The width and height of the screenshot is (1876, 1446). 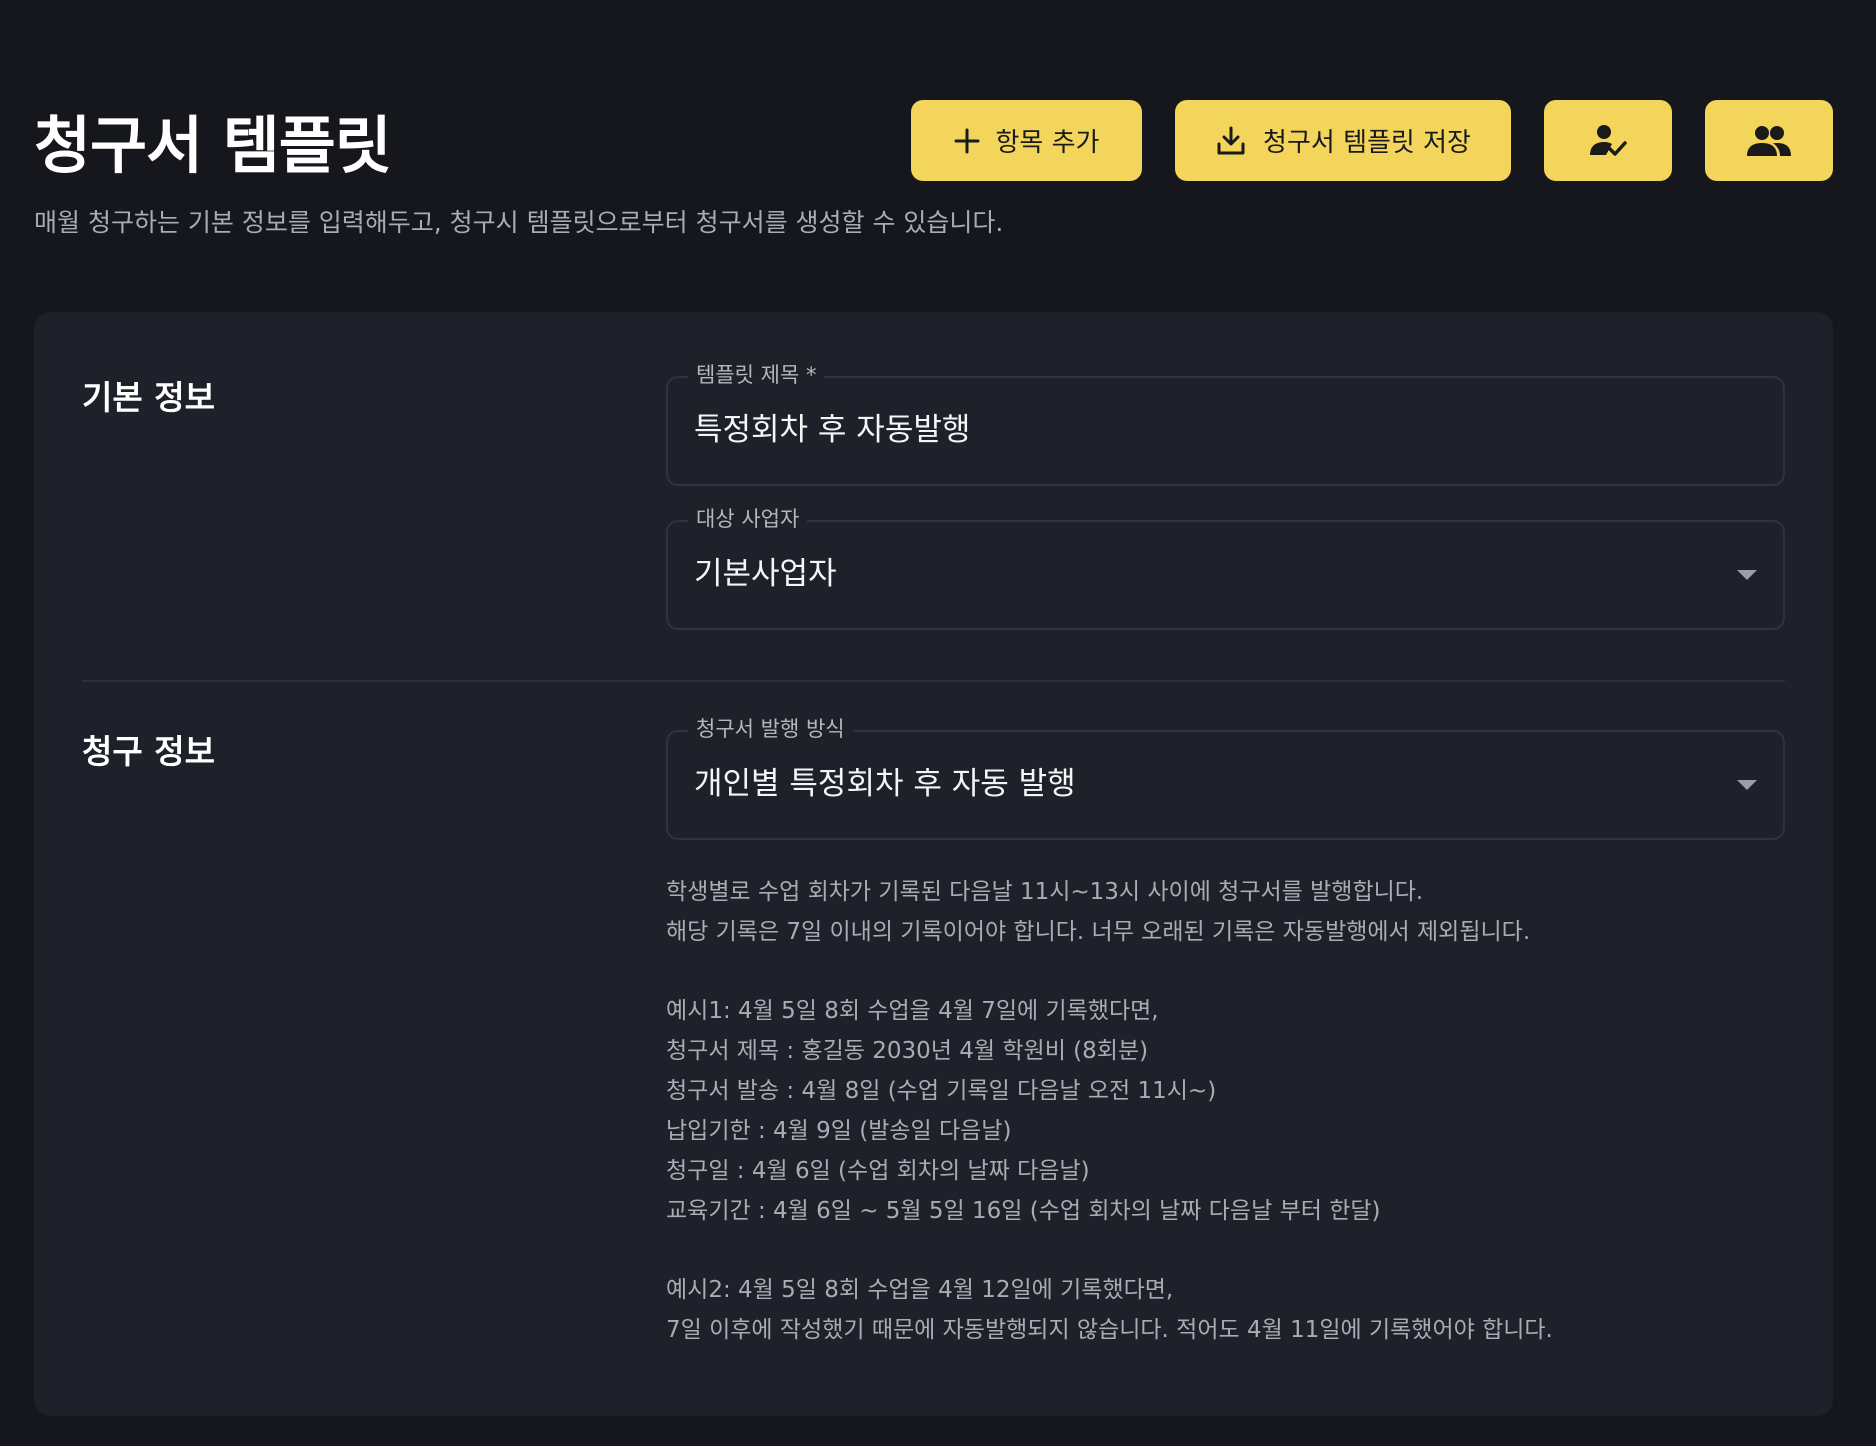 What do you see at coordinates (213, 145) in the screenshot?
I see `page-title: 청구서 템플릿` at bounding box center [213, 145].